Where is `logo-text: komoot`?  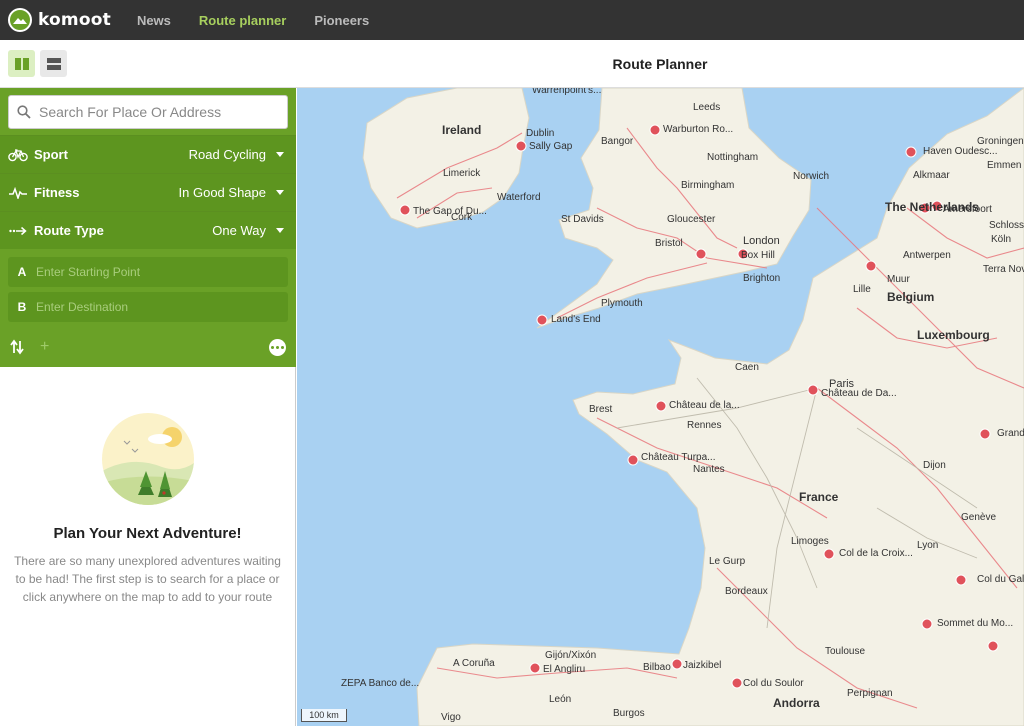
logo-text: komoot is located at coordinates (74, 20).